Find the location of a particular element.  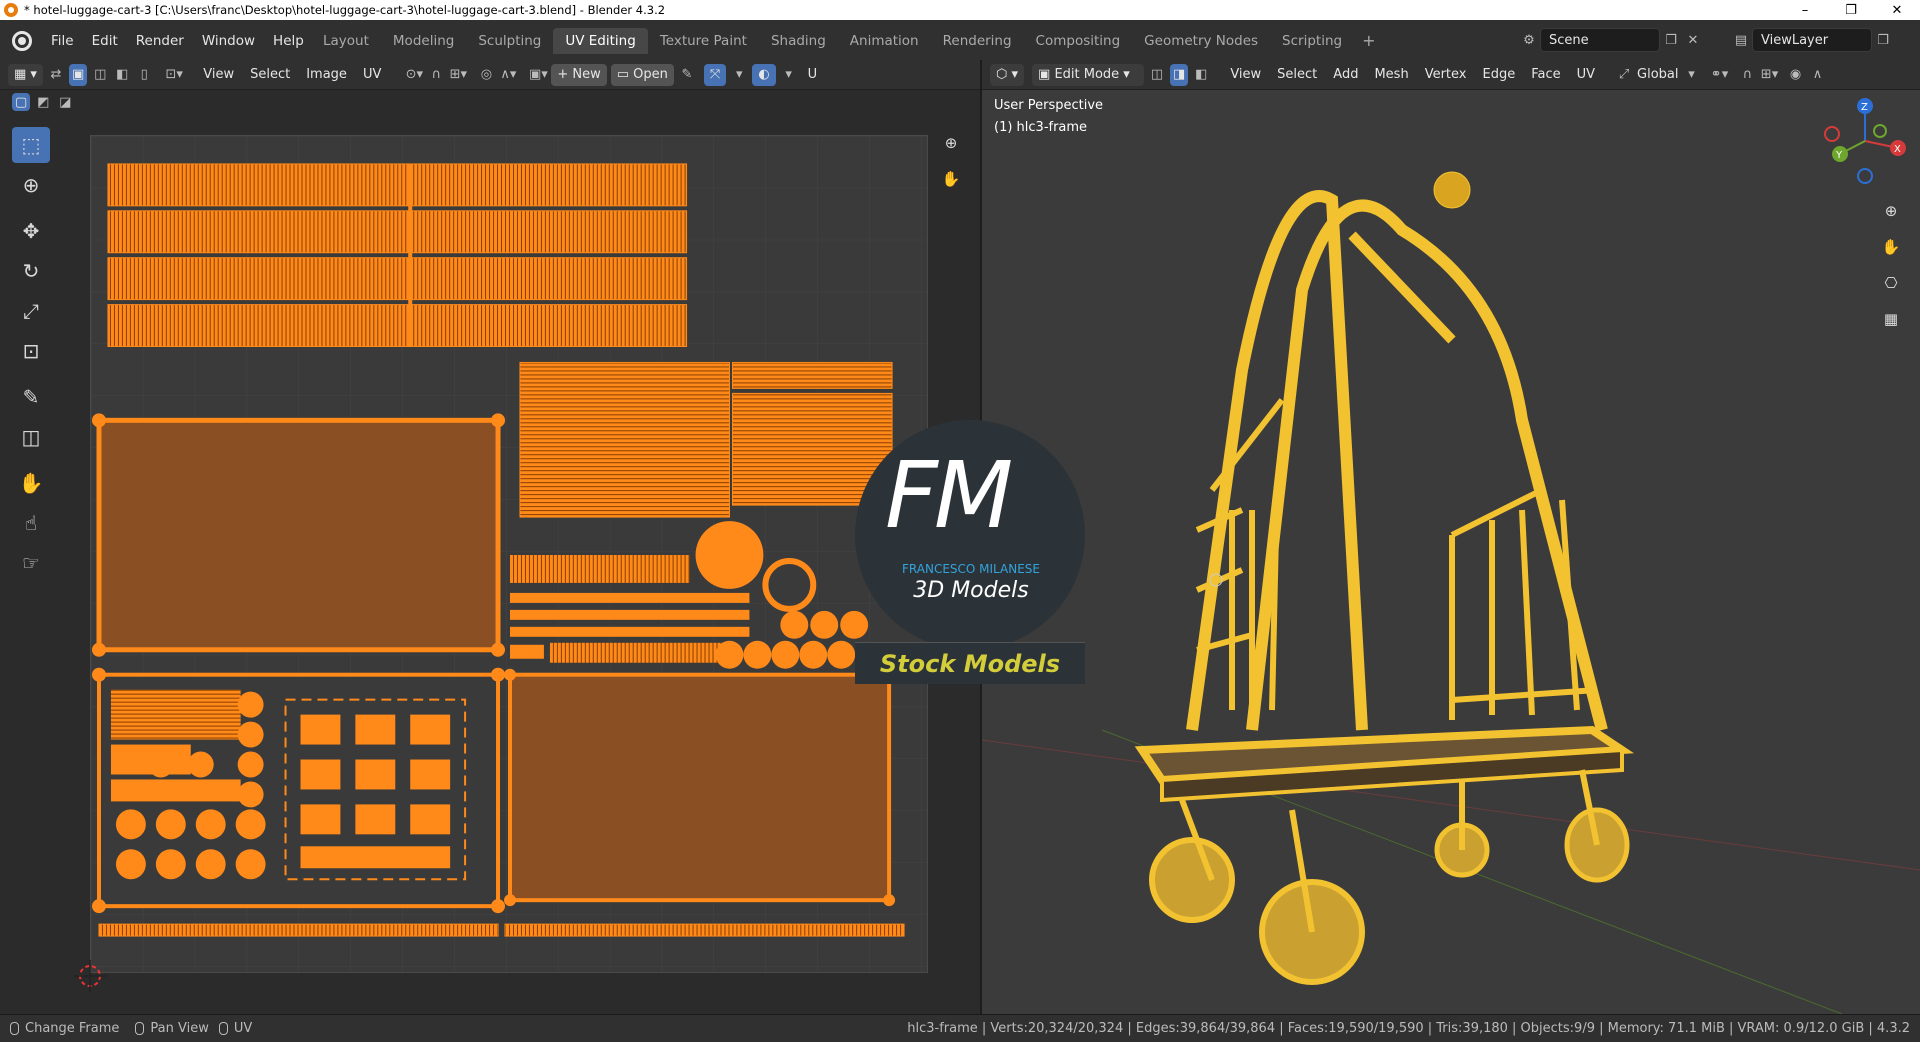

scene-field: Scene is located at coordinates (1600, 40).